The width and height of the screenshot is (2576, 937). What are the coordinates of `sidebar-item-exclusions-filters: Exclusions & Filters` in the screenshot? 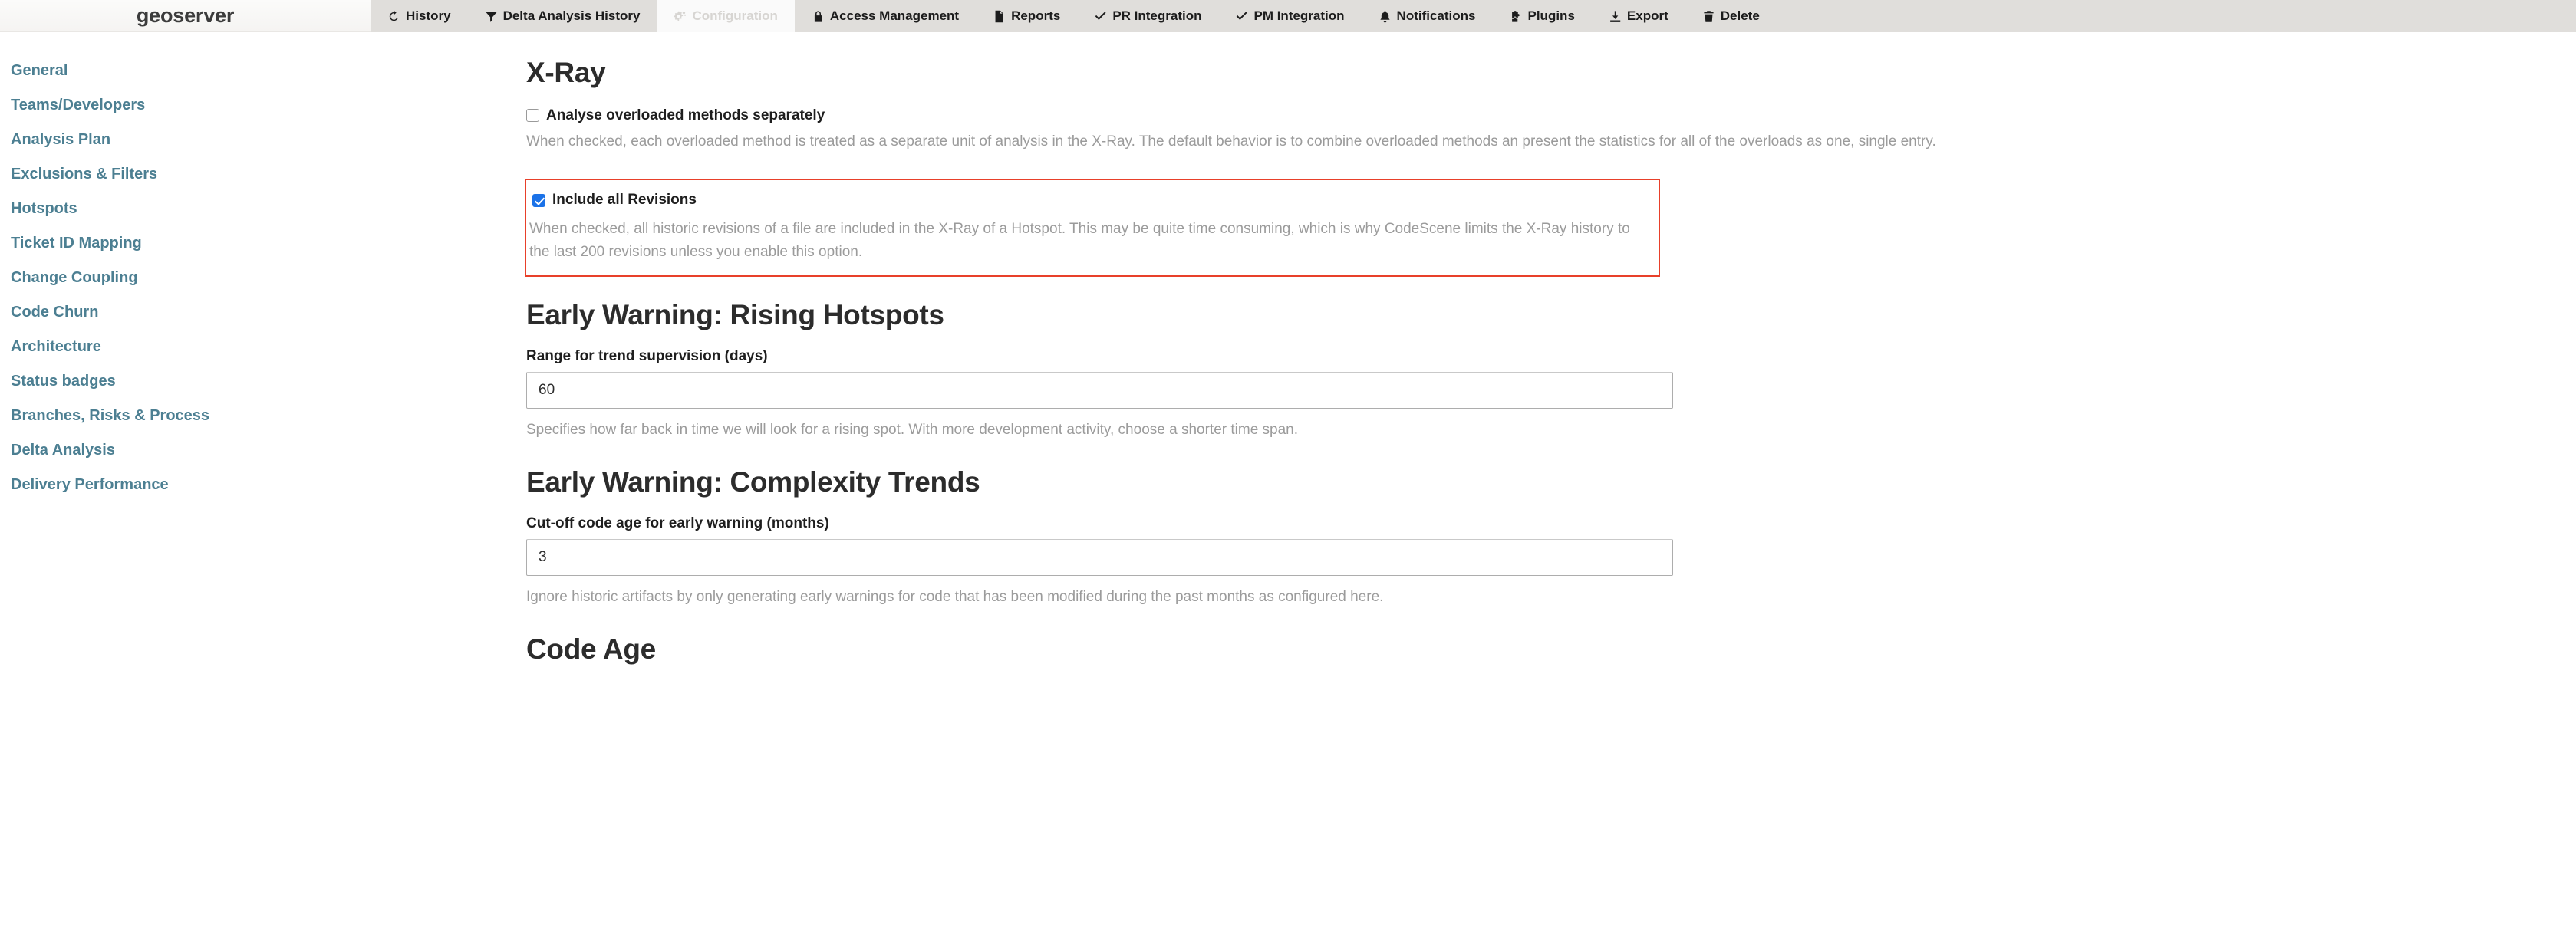 It's located at (185, 174).